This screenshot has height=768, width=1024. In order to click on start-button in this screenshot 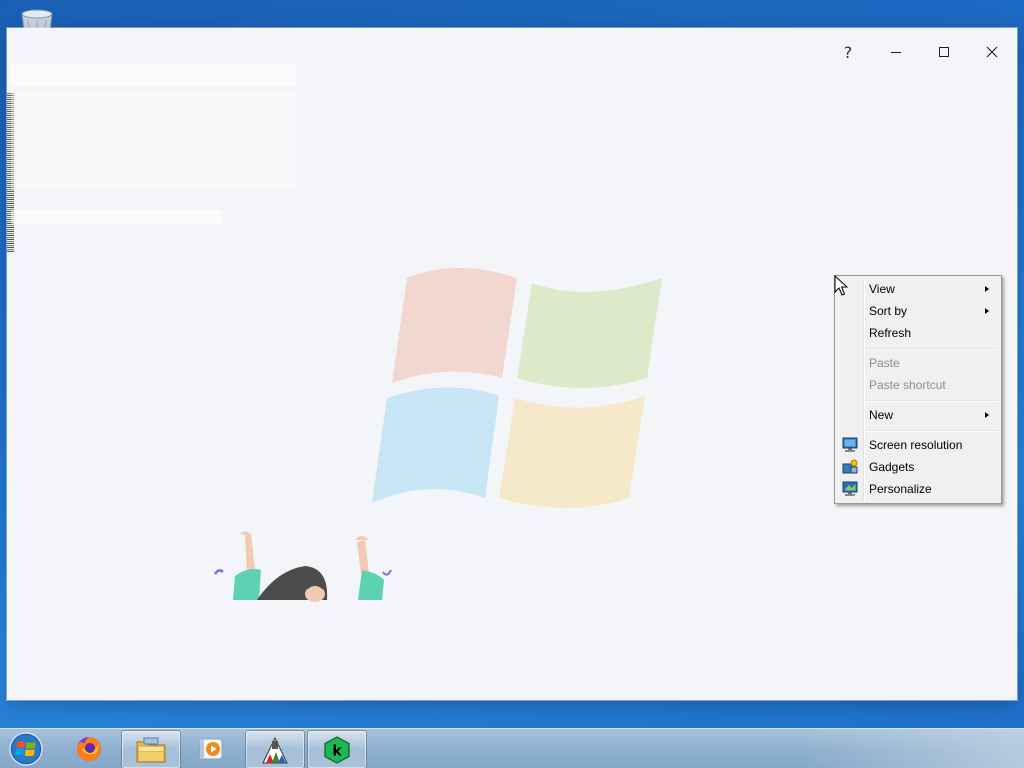, I will do `click(26, 749)`.